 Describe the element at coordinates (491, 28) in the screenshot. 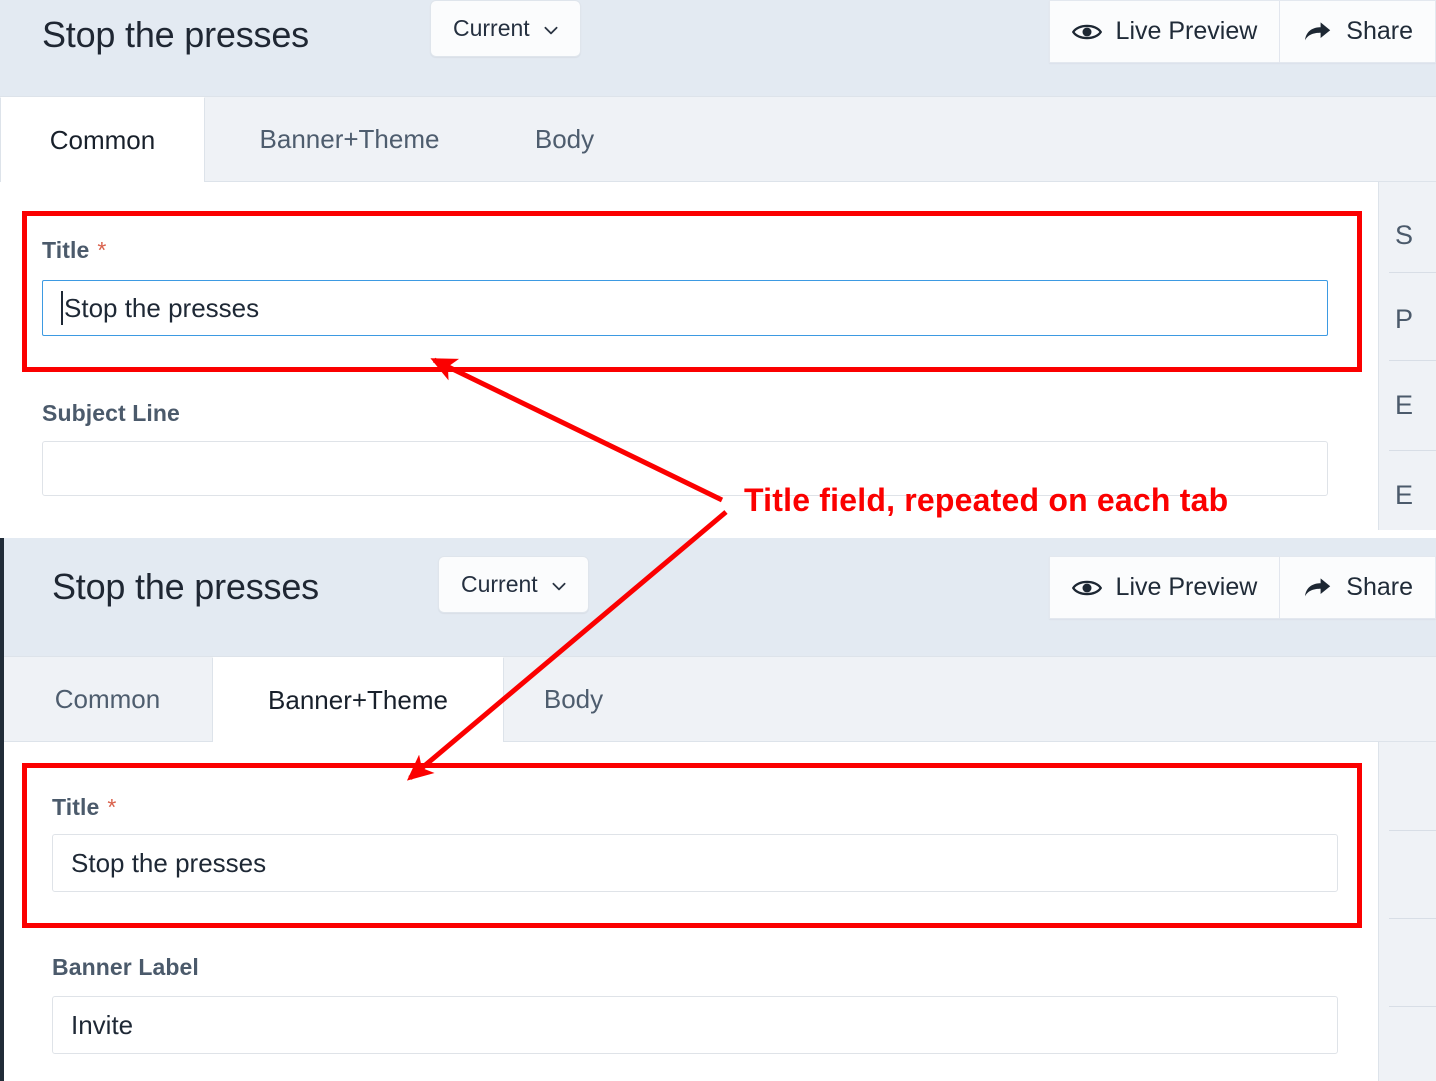

I see `version-dropdown-label: Current` at that location.